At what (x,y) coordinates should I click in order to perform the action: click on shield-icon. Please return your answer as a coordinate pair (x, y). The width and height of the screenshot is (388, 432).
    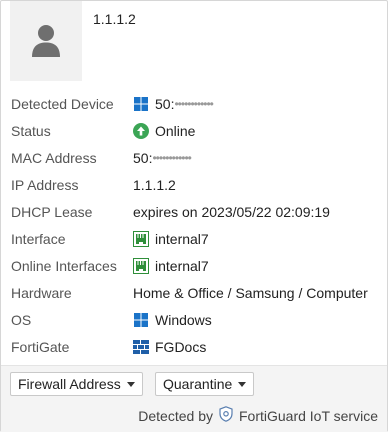
    Looking at the image, I should click on (226, 415).